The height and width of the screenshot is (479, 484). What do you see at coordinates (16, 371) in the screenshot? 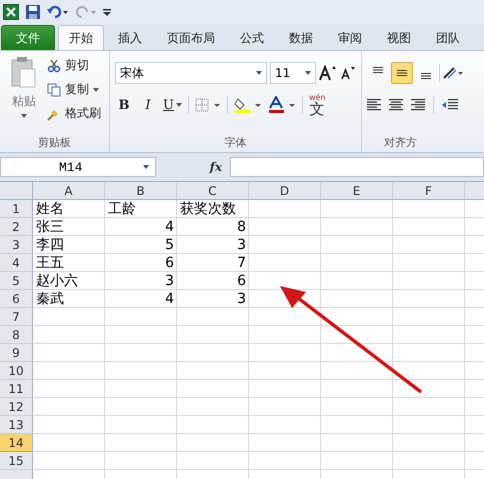
I see `row-header: 10` at bounding box center [16, 371].